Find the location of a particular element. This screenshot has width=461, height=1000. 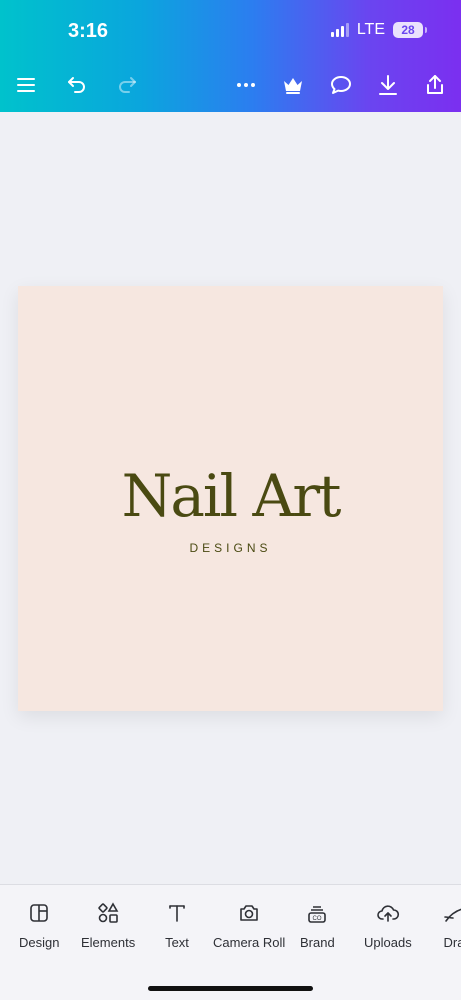

redo-button is located at coordinates (127, 85).